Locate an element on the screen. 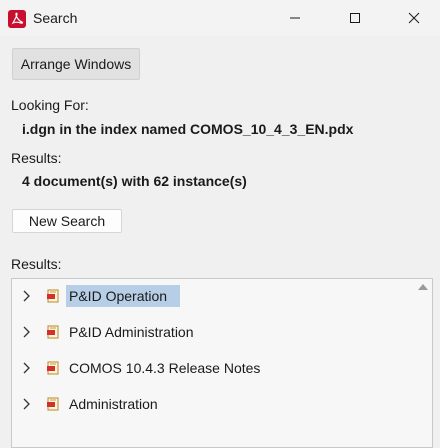 The width and height of the screenshot is (440, 448). close-icon is located at coordinates (414, 18).